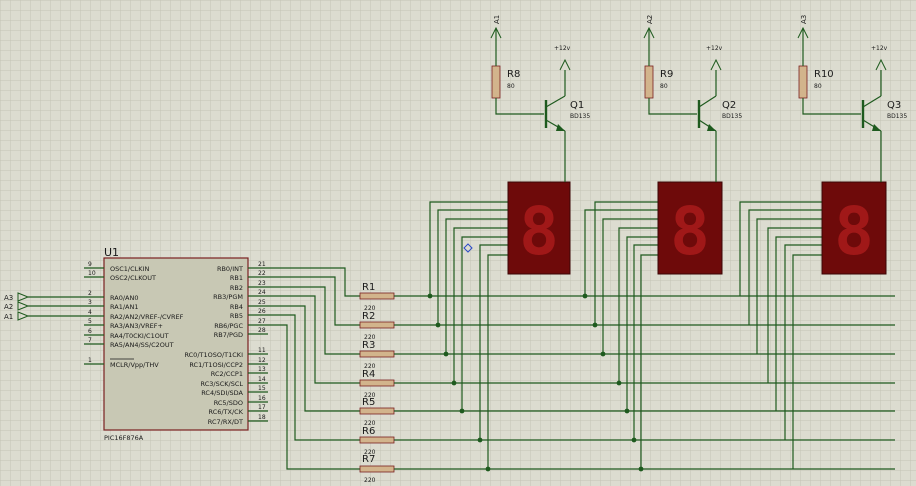 The image size is (916, 486). Describe the element at coordinates (129, 269) in the screenshot. I see `pin-name: OSC1/CLKIN` at that location.